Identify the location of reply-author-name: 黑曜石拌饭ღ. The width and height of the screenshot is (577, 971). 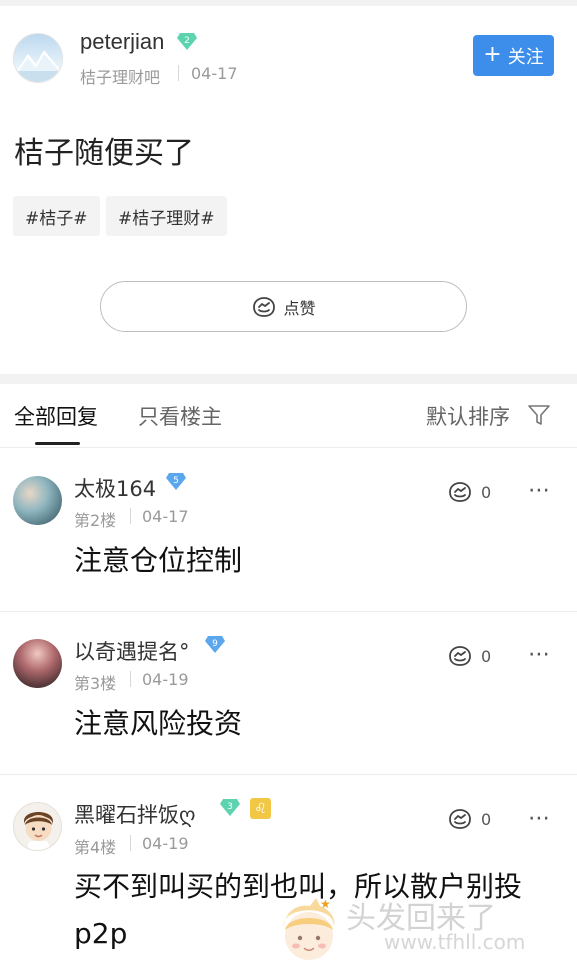
(135, 814).